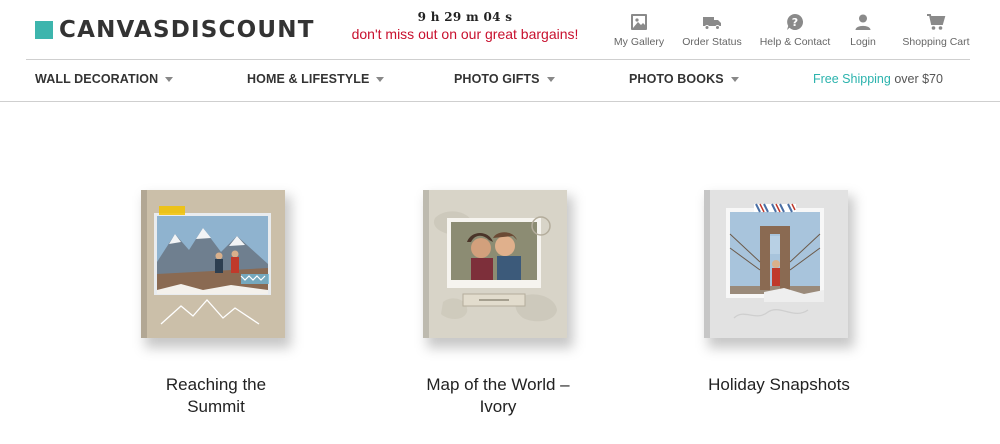  I want to click on header-tools: My Gallery Order Status ? Help & Contact, so click(789, 30).